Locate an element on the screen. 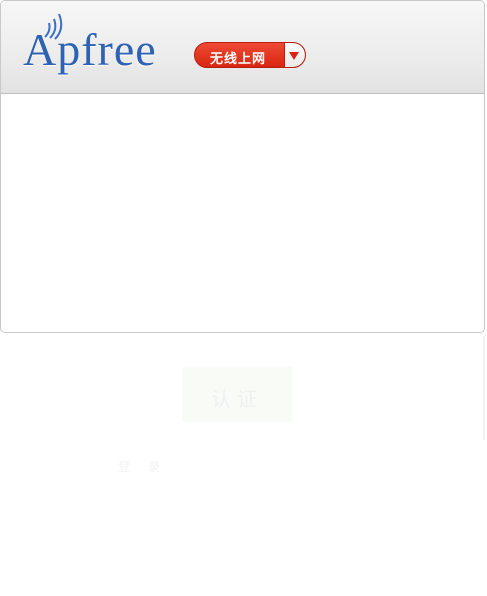 The width and height of the screenshot is (487, 596). faded-auth-button: 认证 is located at coordinates (237, 394).